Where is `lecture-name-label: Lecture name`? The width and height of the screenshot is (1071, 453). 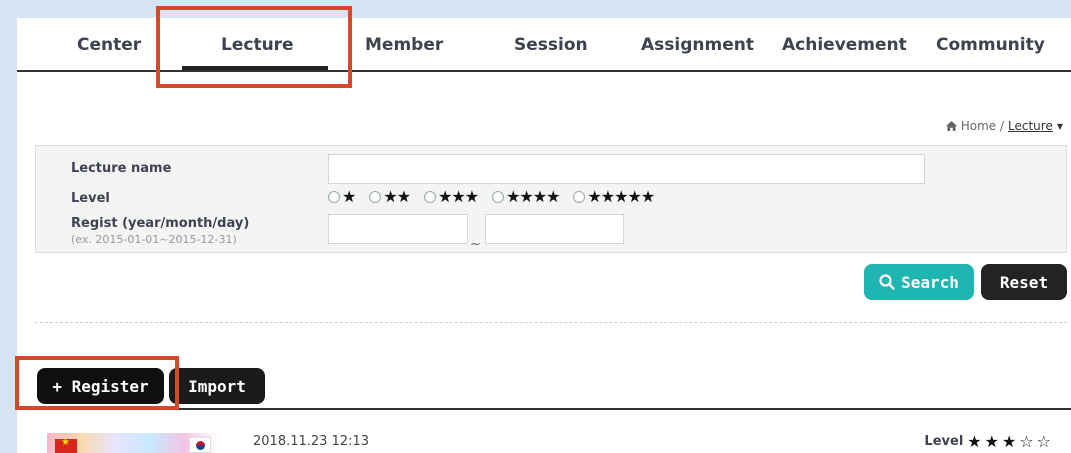 lecture-name-label: Lecture name is located at coordinates (121, 168).